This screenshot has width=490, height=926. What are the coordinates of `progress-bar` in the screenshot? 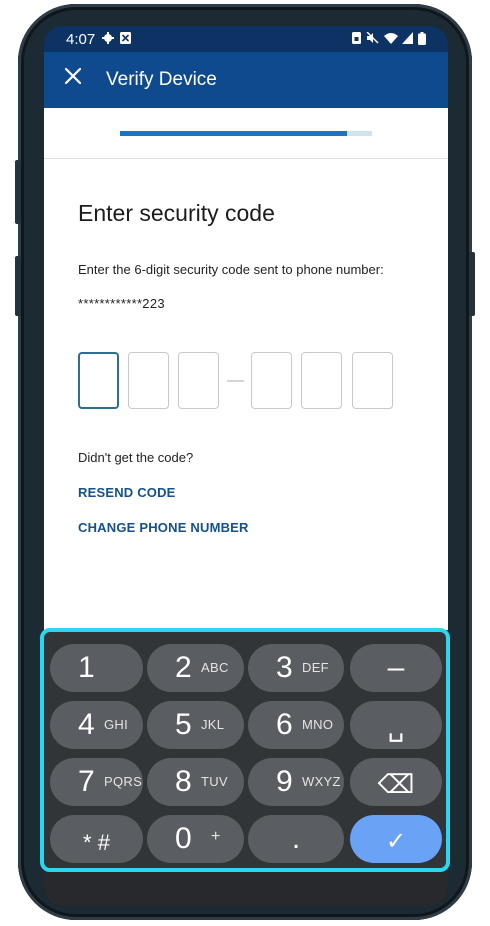 It's located at (246, 133).